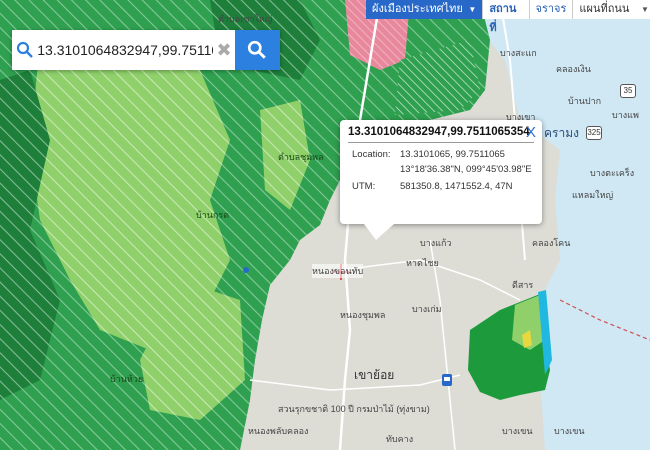 The image size is (650, 450). What do you see at coordinates (246, 270) in the screenshot?
I see `map-pin-icon` at bounding box center [246, 270].